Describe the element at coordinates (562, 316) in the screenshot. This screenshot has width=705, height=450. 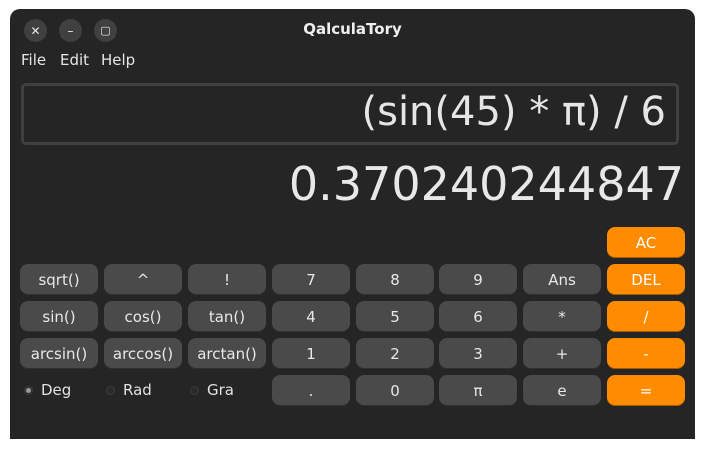
I see `multiply-button: *` at that location.